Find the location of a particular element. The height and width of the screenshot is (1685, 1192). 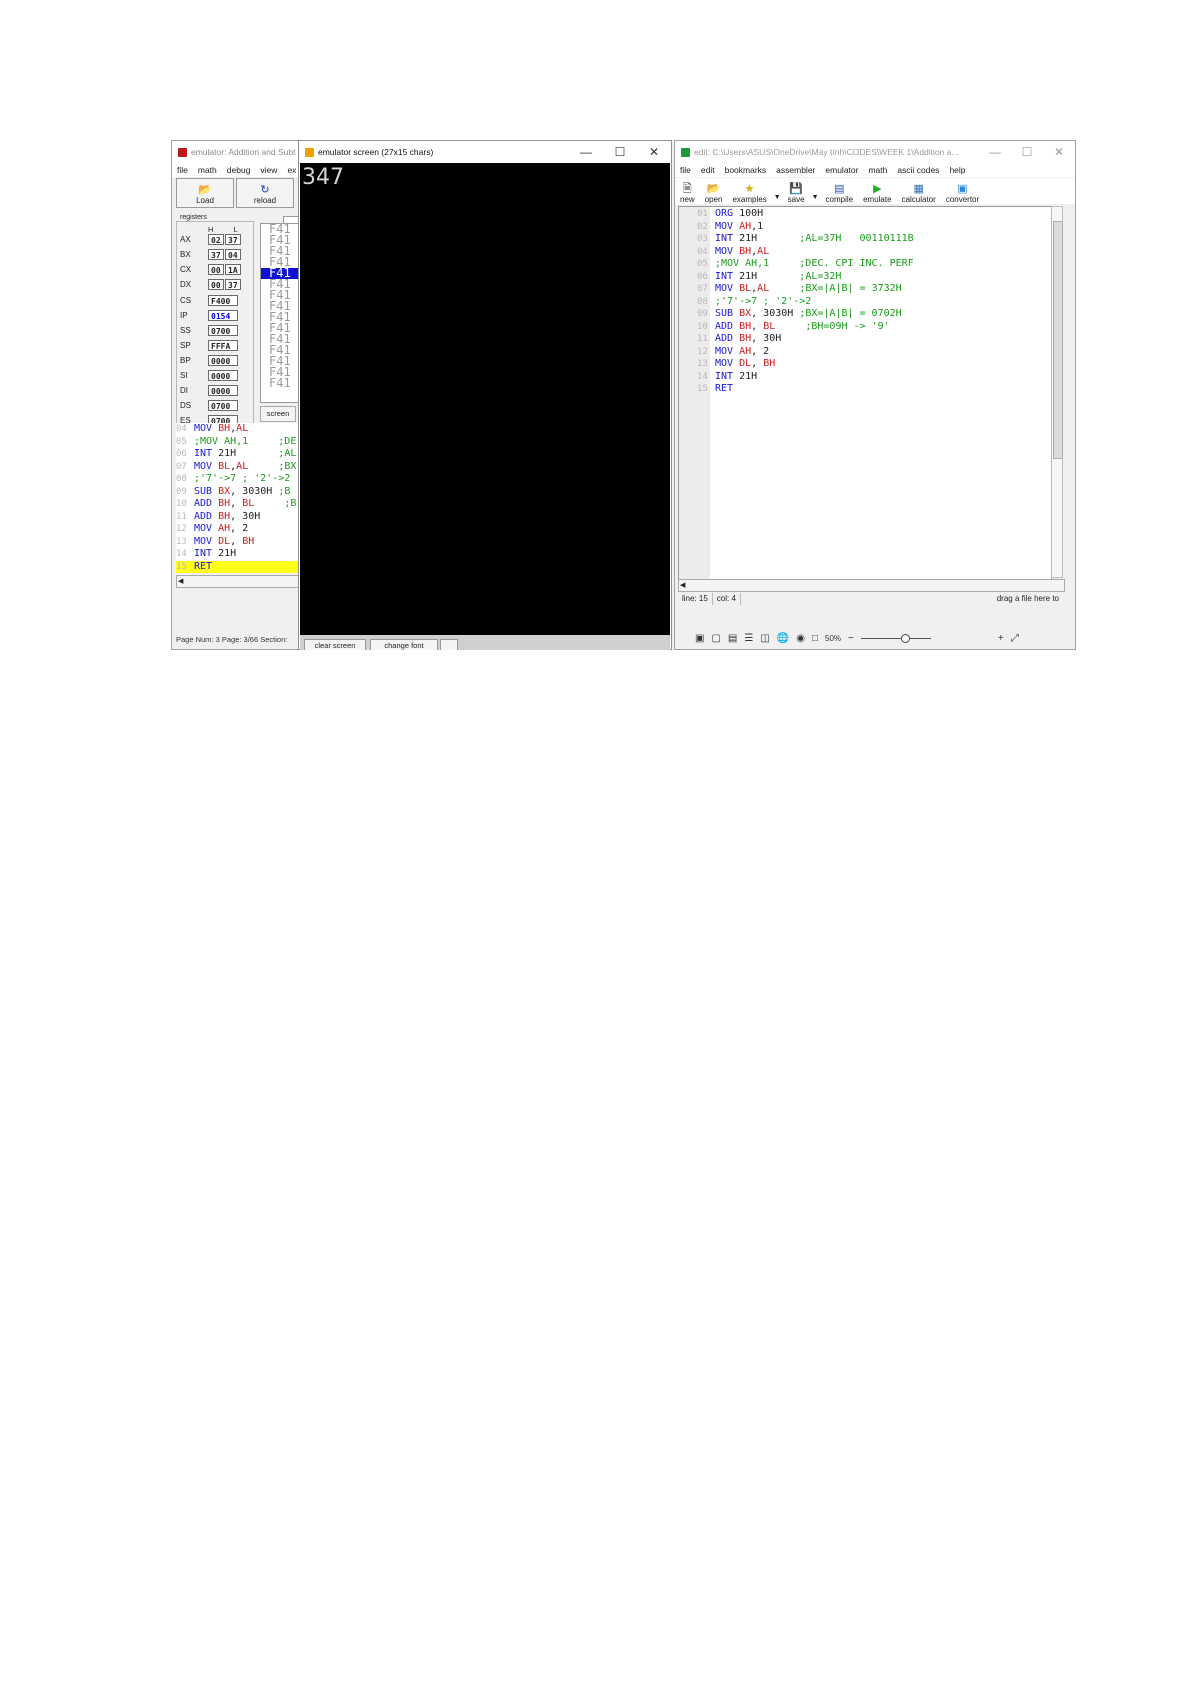

register-dx-high: 00 is located at coordinates (216, 284).